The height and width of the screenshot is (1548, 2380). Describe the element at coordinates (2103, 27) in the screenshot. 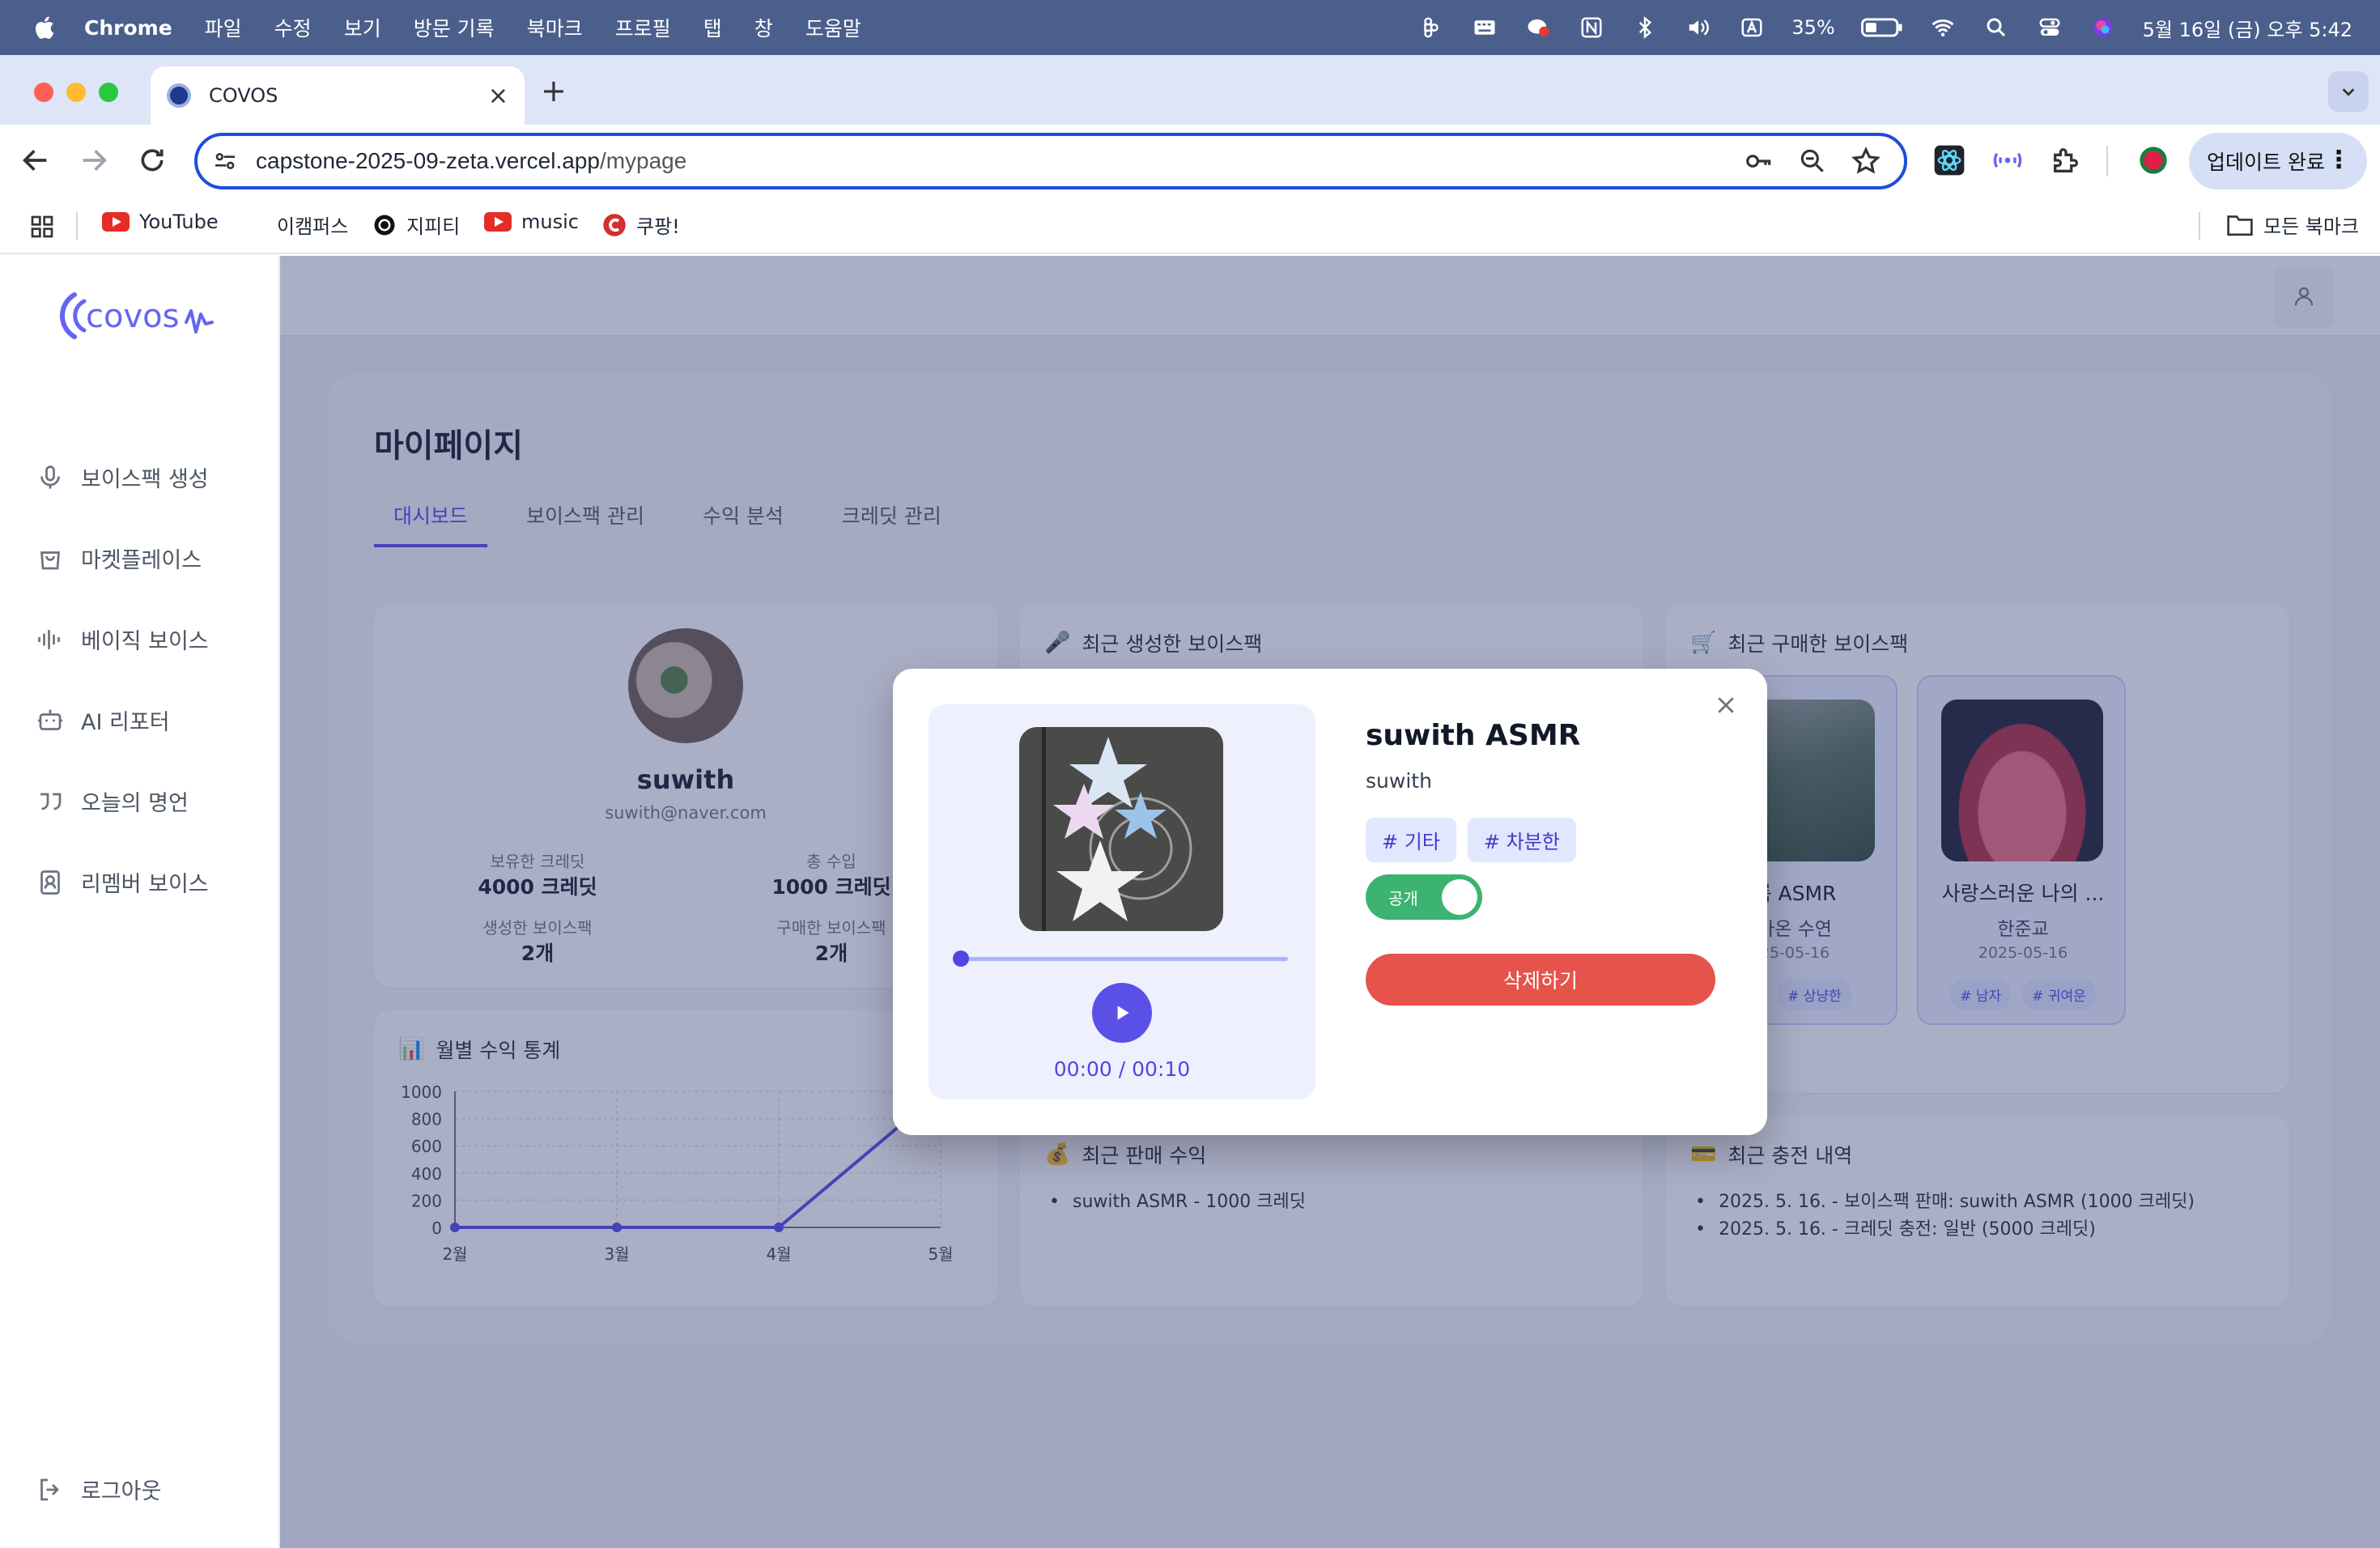

I see `siri-icon` at that location.